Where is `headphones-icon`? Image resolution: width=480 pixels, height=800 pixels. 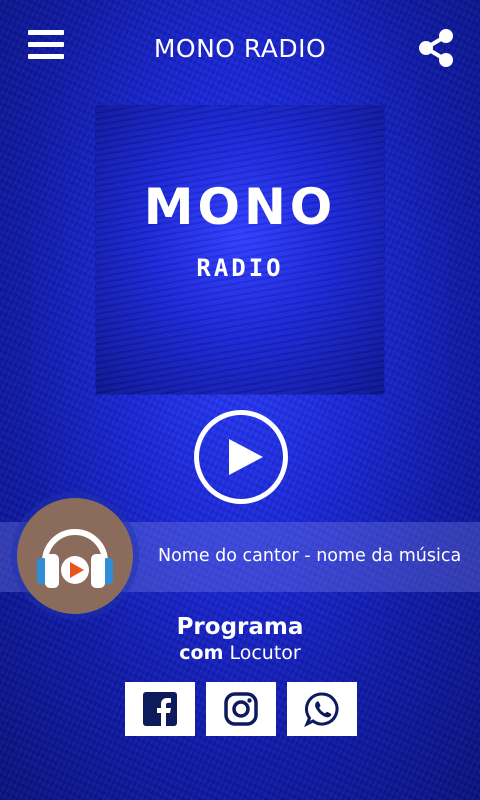 headphones-icon is located at coordinates (75, 558).